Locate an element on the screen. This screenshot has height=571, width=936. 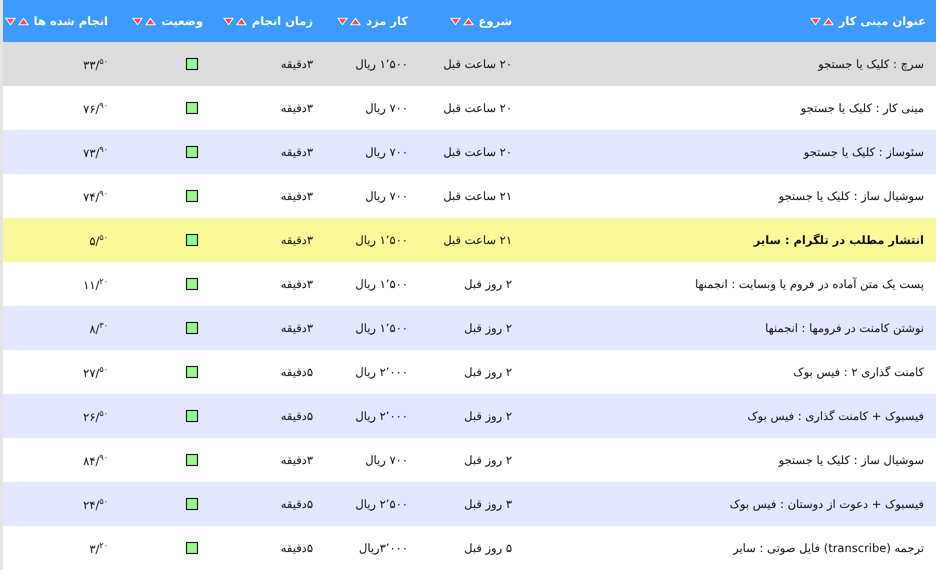
table-row: سرچ : کلیک یا جستجو ۲۰ ساعت قبل ۱٬۵۰۰ ریال ۳دقیقه ۳۳/$^{۵۰}$ is located at coordinates (469, 64).